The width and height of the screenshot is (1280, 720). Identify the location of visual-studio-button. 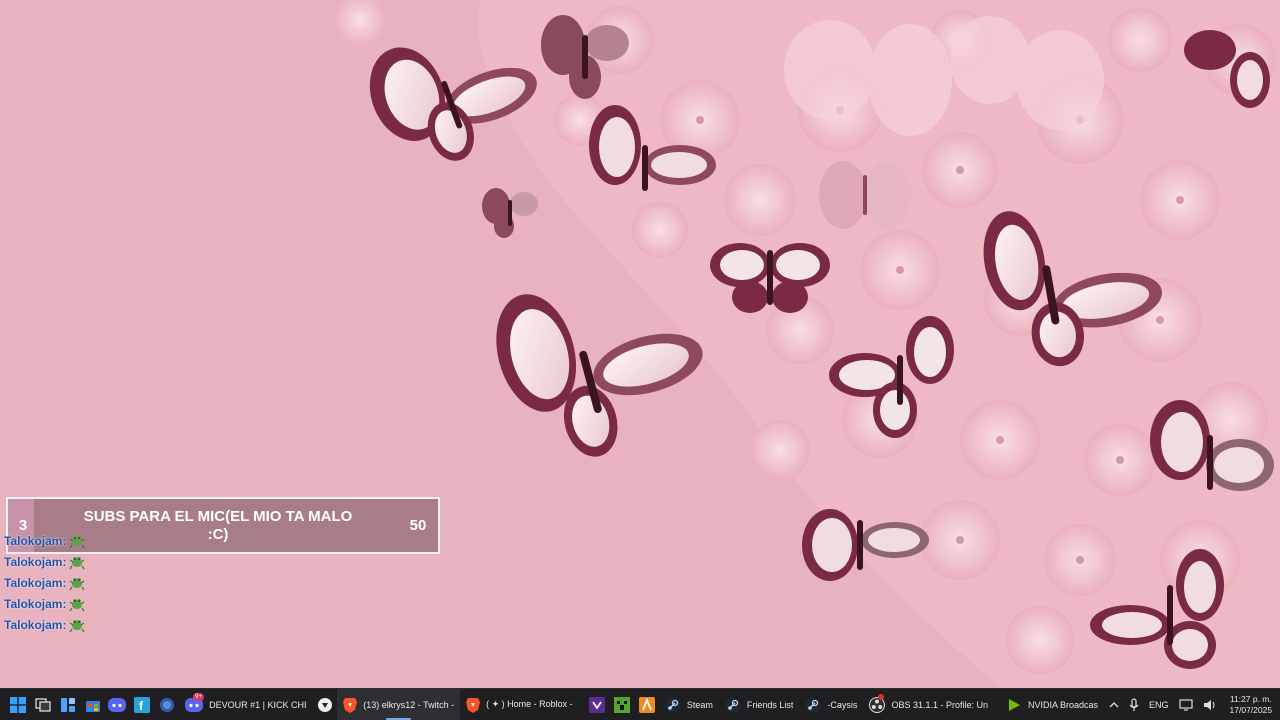
(597, 704).